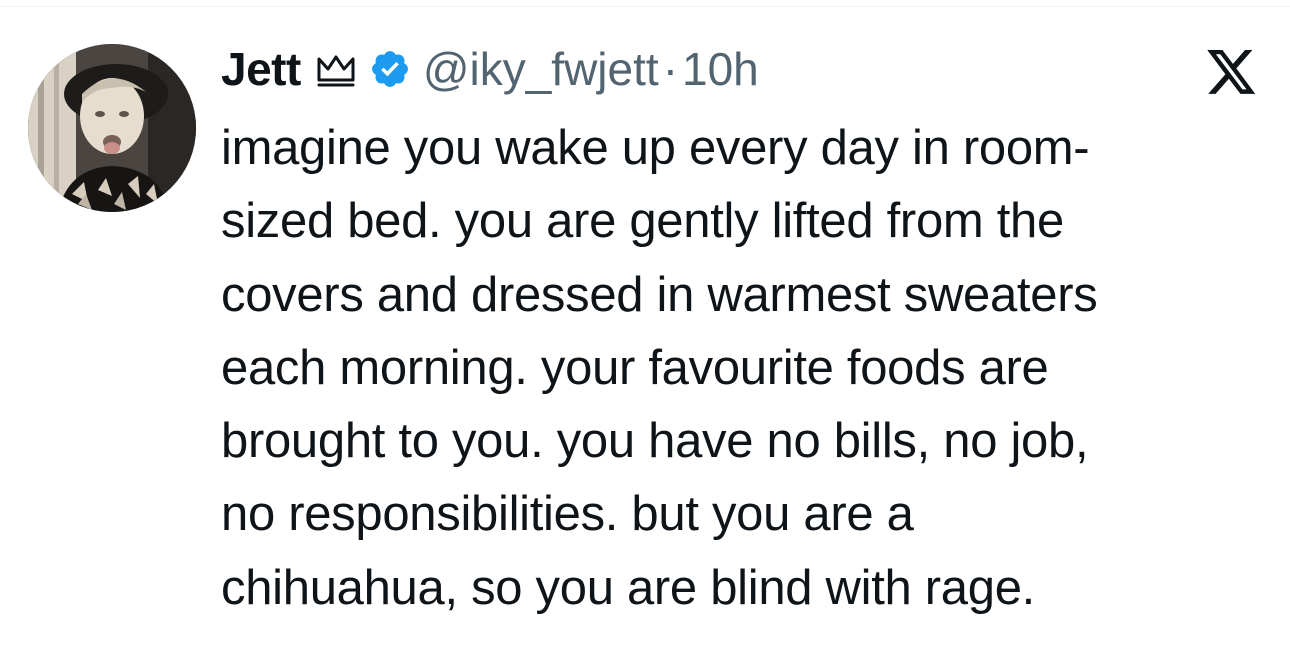 This screenshot has height=647, width=1290. I want to click on tweet-text-line: covers and dressed in warmest sweaters, so click(659, 294).